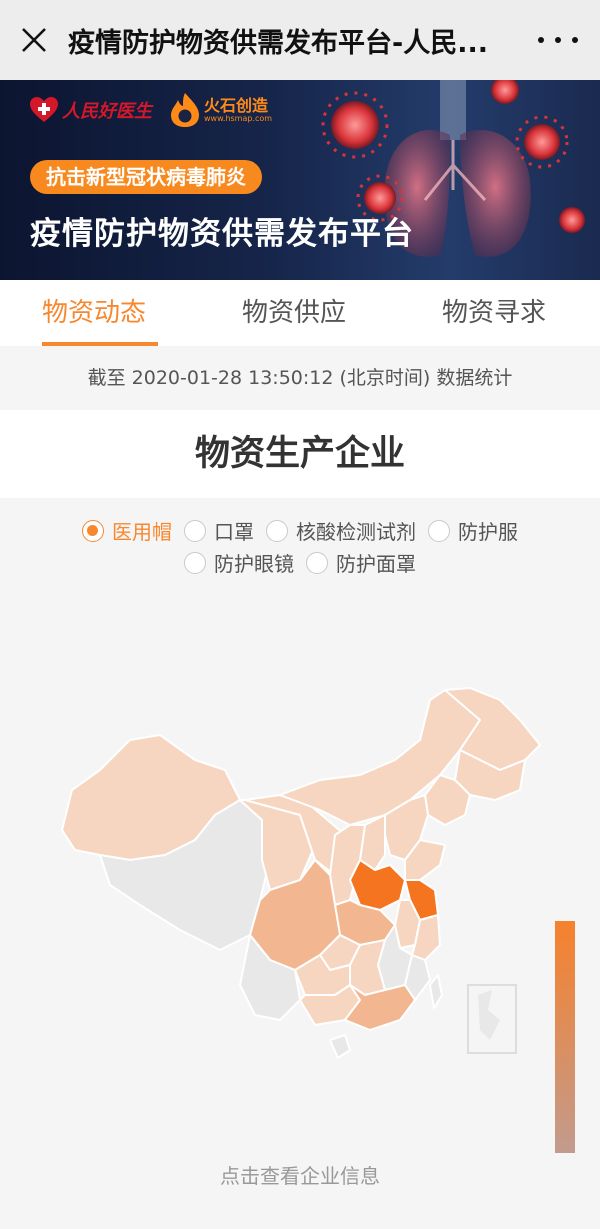 This screenshot has height=1229, width=600. What do you see at coordinates (238, 118) in the screenshot?
I see `brand2-url: www.hsmap.com` at bounding box center [238, 118].